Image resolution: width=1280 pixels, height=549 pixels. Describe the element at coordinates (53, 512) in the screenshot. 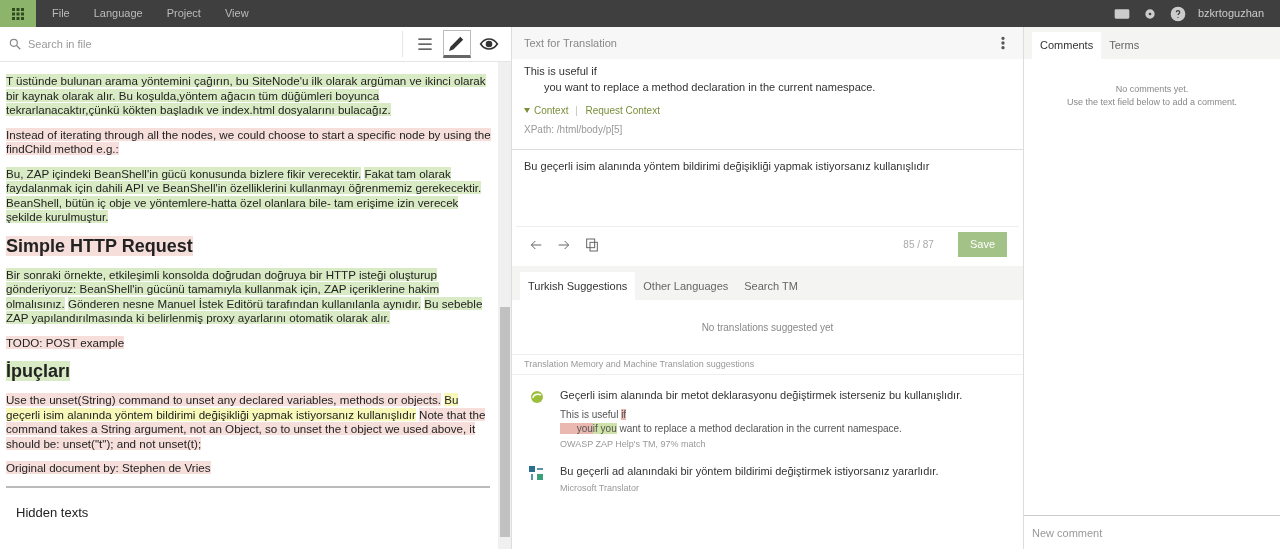

I see `section-title: Hidden texts` at that location.